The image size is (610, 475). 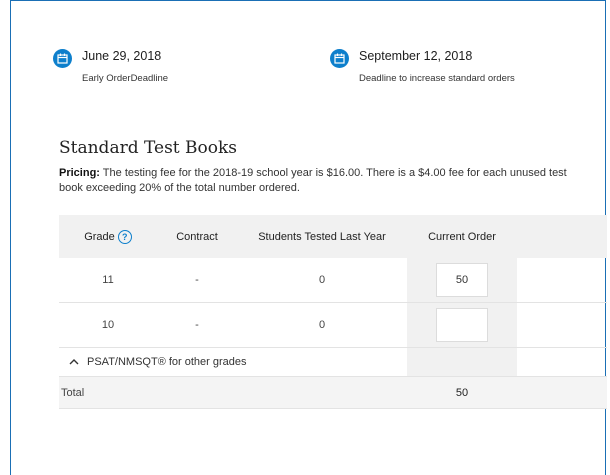 I want to click on grade-cell: 11, so click(x=108, y=280).